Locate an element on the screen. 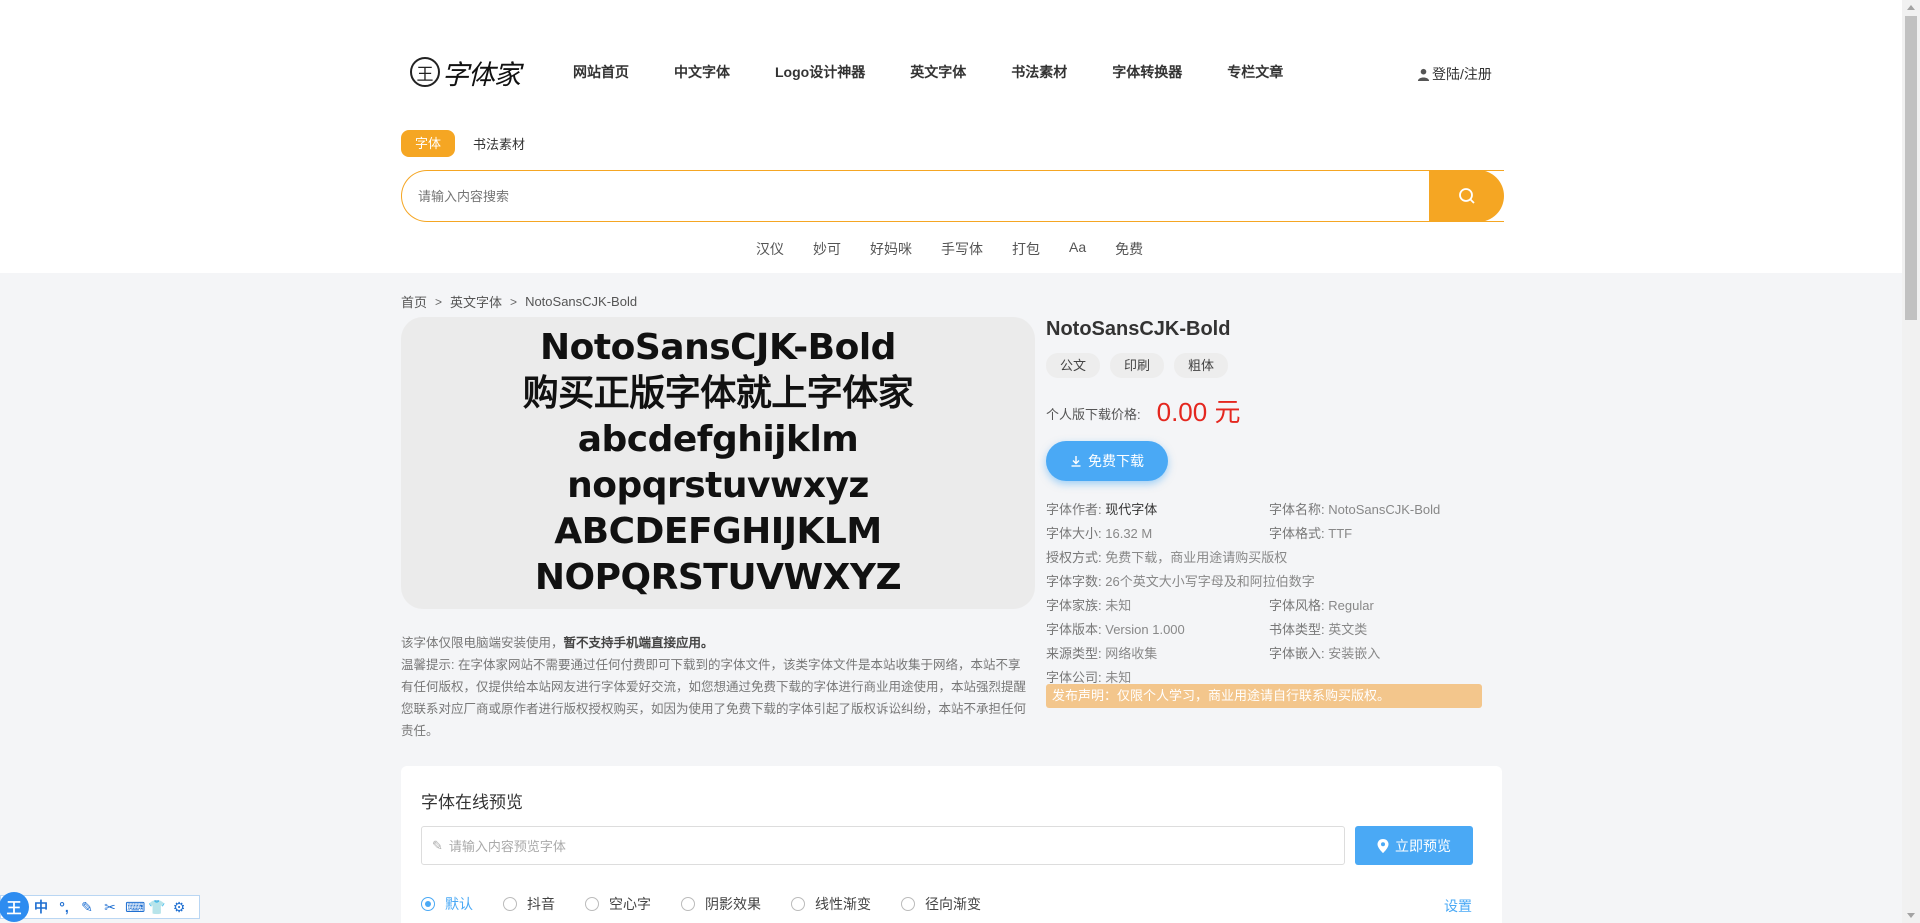 The image size is (1920, 923). breadcrumb-home: 首页 is located at coordinates (414, 301).